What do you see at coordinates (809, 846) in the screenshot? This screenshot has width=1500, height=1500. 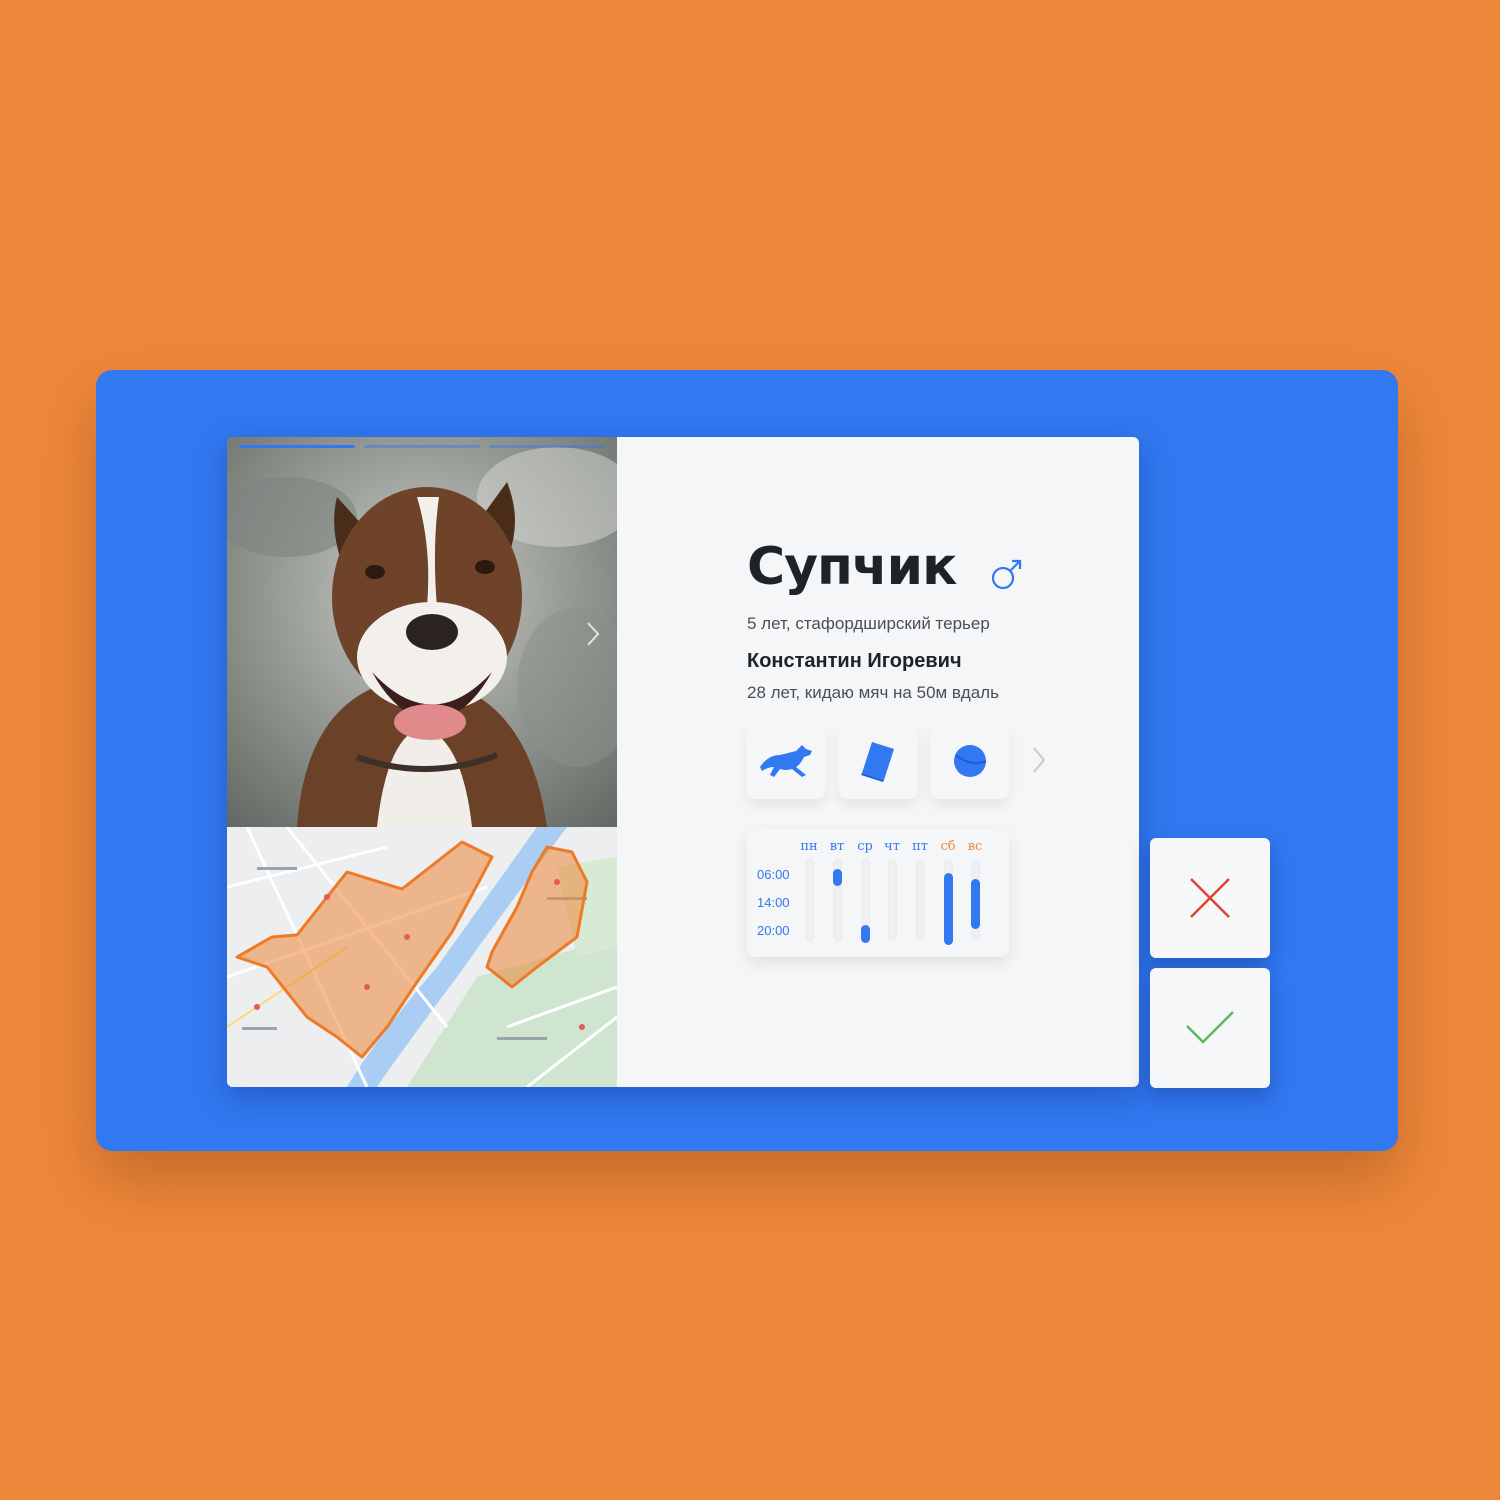 I see `day-label-mon: пн` at bounding box center [809, 846].